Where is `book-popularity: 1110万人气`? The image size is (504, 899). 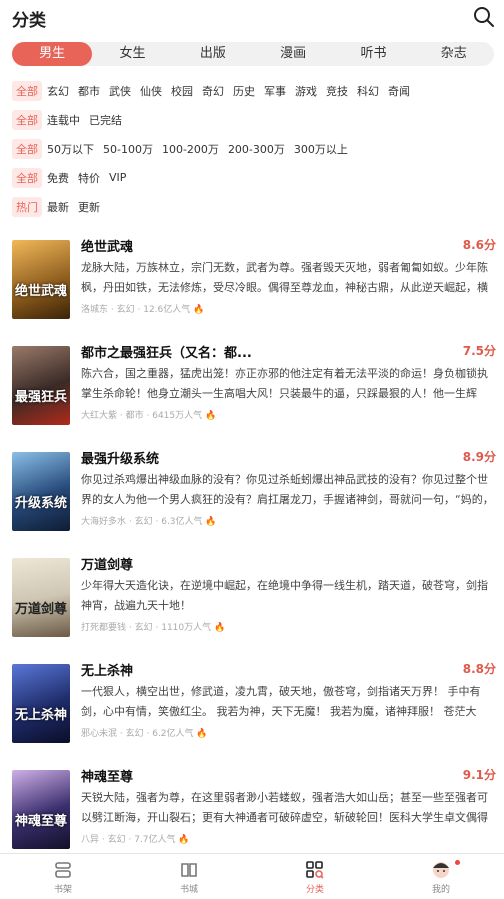
book-popularity: 1110万人气 is located at coordinates (186, 628).